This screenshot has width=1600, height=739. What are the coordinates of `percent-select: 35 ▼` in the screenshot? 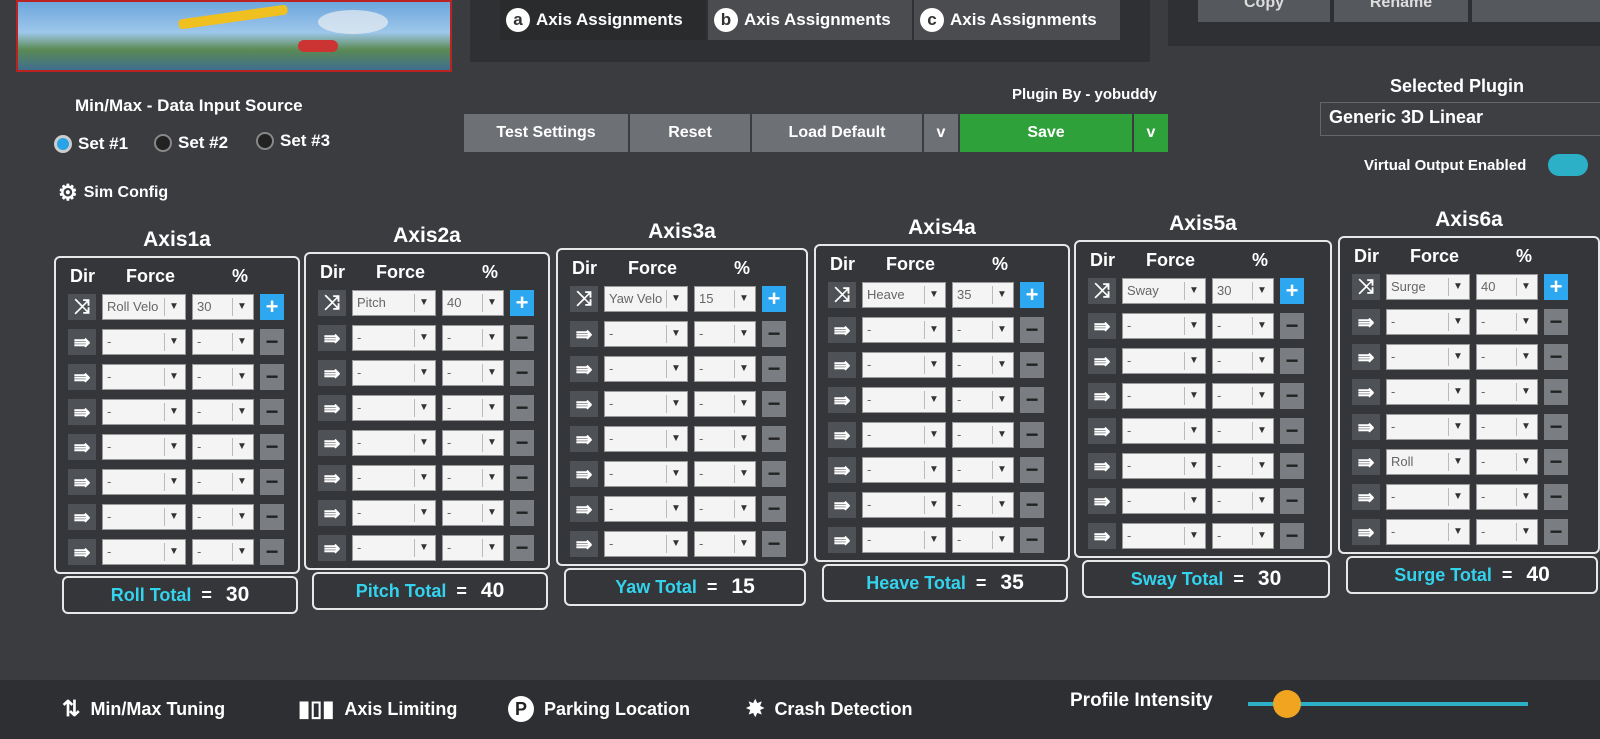 It's located at (983, 295).